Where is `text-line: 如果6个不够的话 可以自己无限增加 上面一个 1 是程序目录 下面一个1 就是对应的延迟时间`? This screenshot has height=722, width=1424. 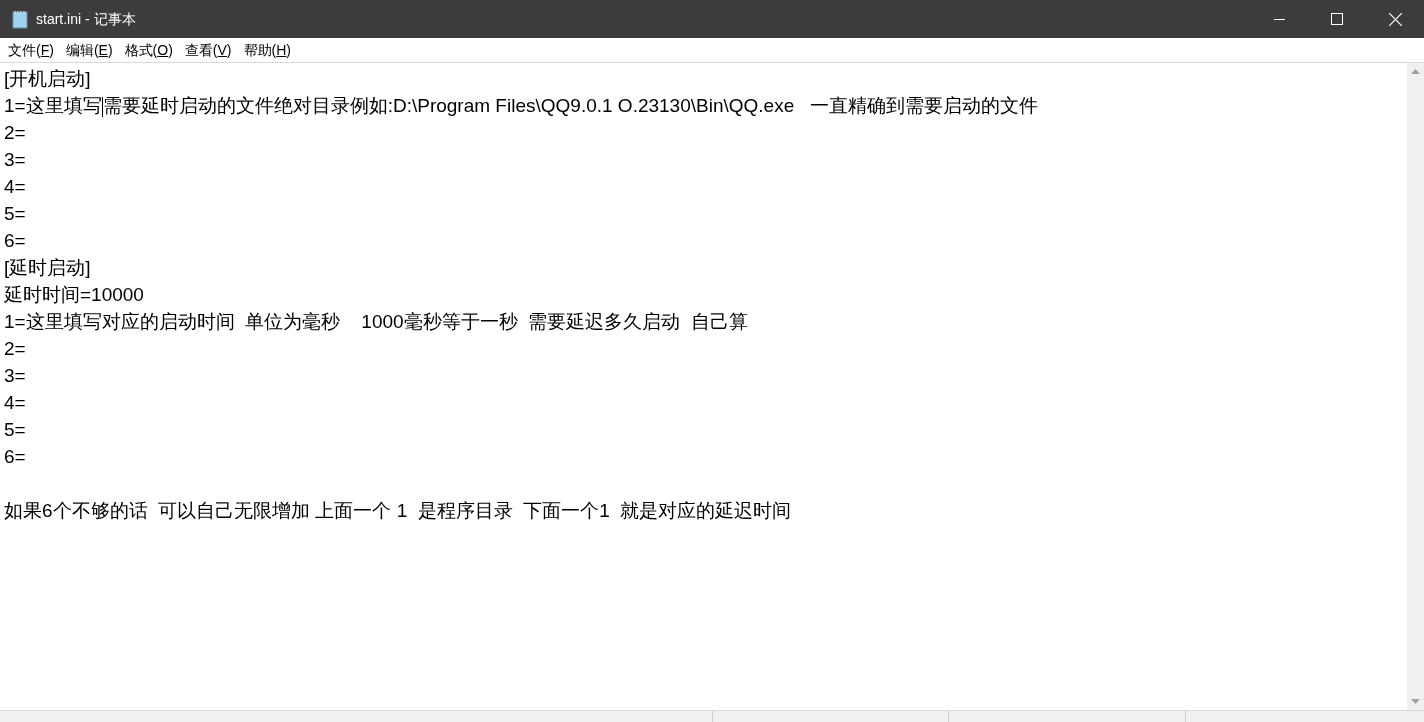 text-line: 如果6个不够的话 可以自己无限增加 上面一个 1 是程序目录 下面一个1 就是对应的延迟时间 is located at coordinates (398, 511).